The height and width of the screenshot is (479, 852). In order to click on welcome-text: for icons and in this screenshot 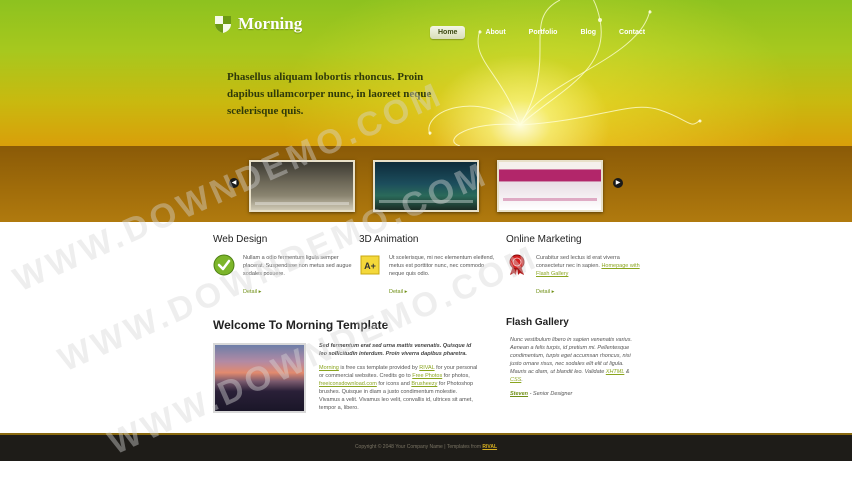, I will do `click(394, 384)`.